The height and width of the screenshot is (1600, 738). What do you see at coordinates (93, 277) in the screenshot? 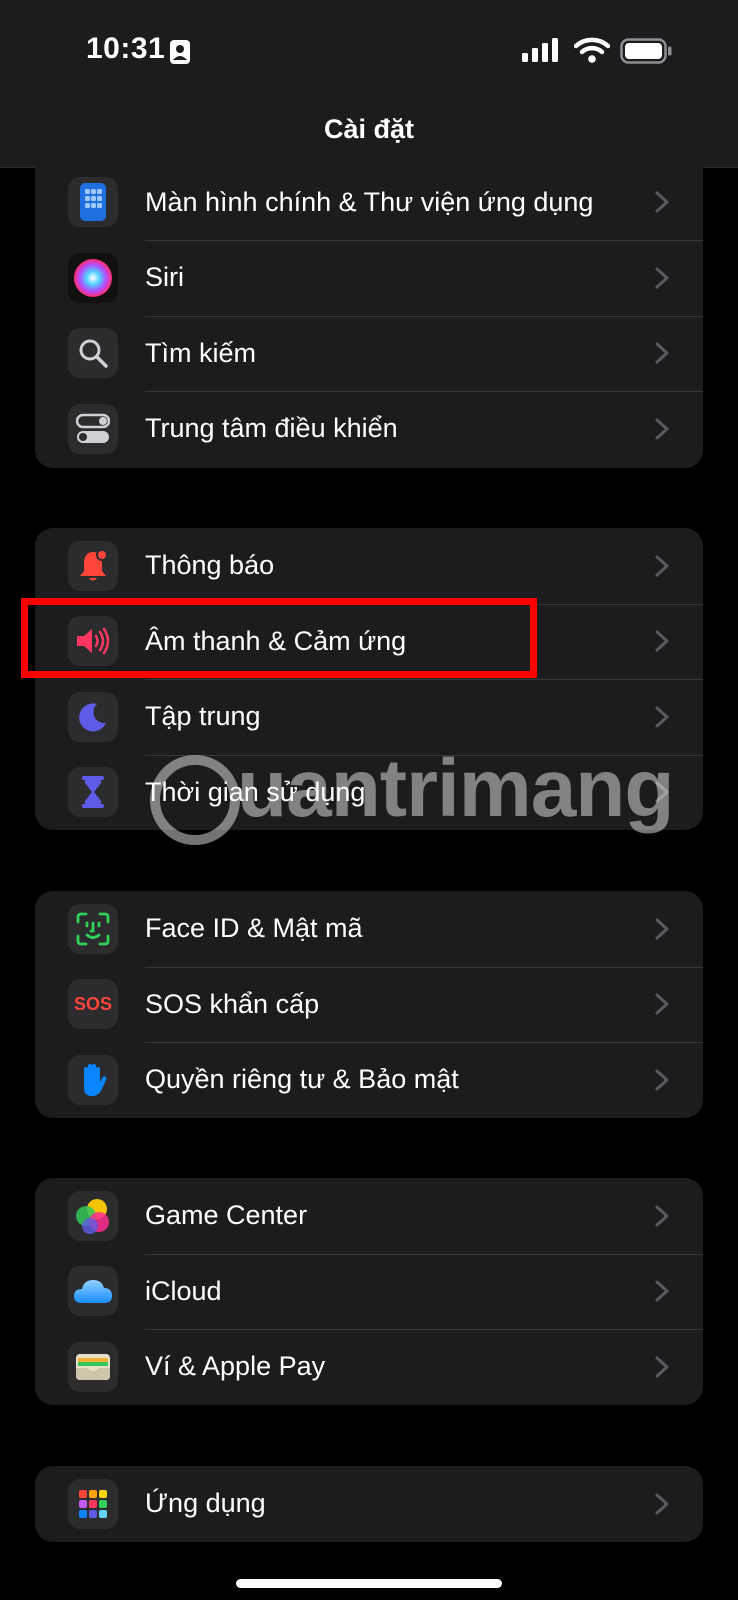
I see `siri-icon` at bounding box center [93, 277].